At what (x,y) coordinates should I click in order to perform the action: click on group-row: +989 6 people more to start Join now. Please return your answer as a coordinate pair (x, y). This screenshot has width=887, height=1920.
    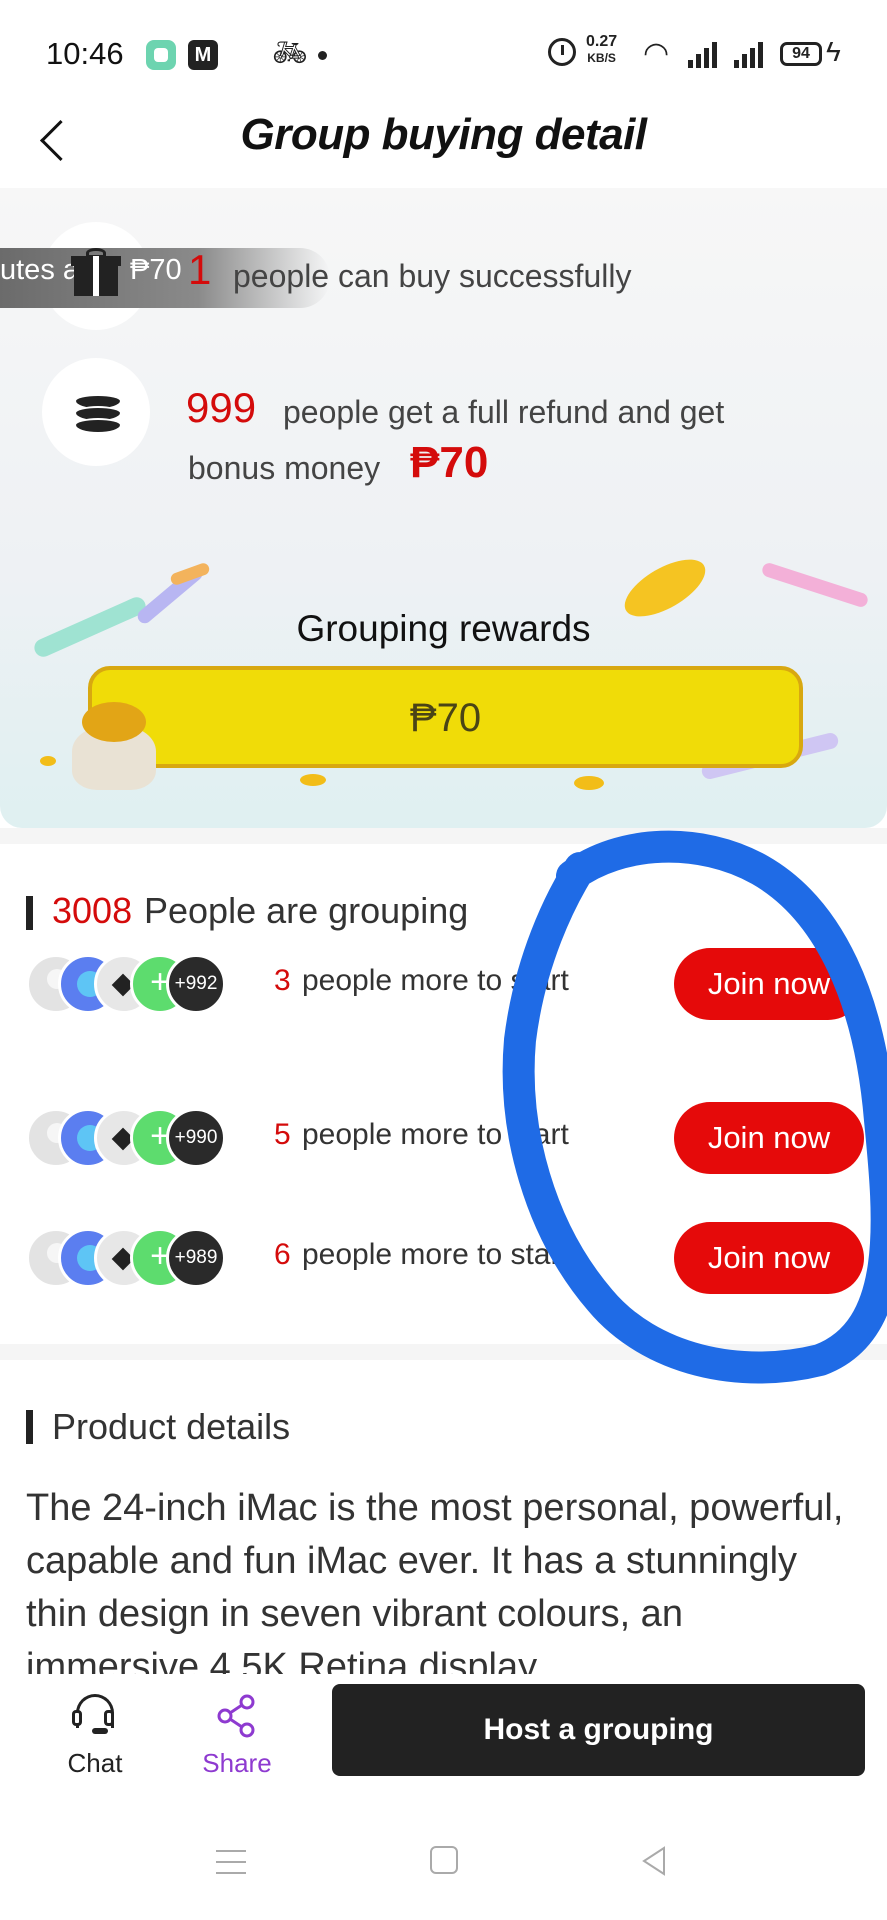
    Looking at the image, I should click on (443, 1258).